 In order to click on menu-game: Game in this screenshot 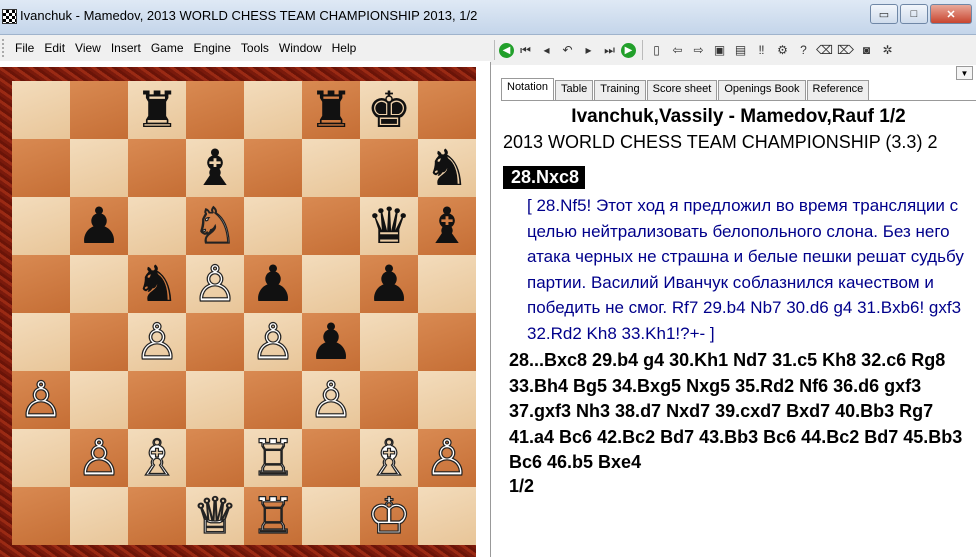, I will do `click(167, 48)`.